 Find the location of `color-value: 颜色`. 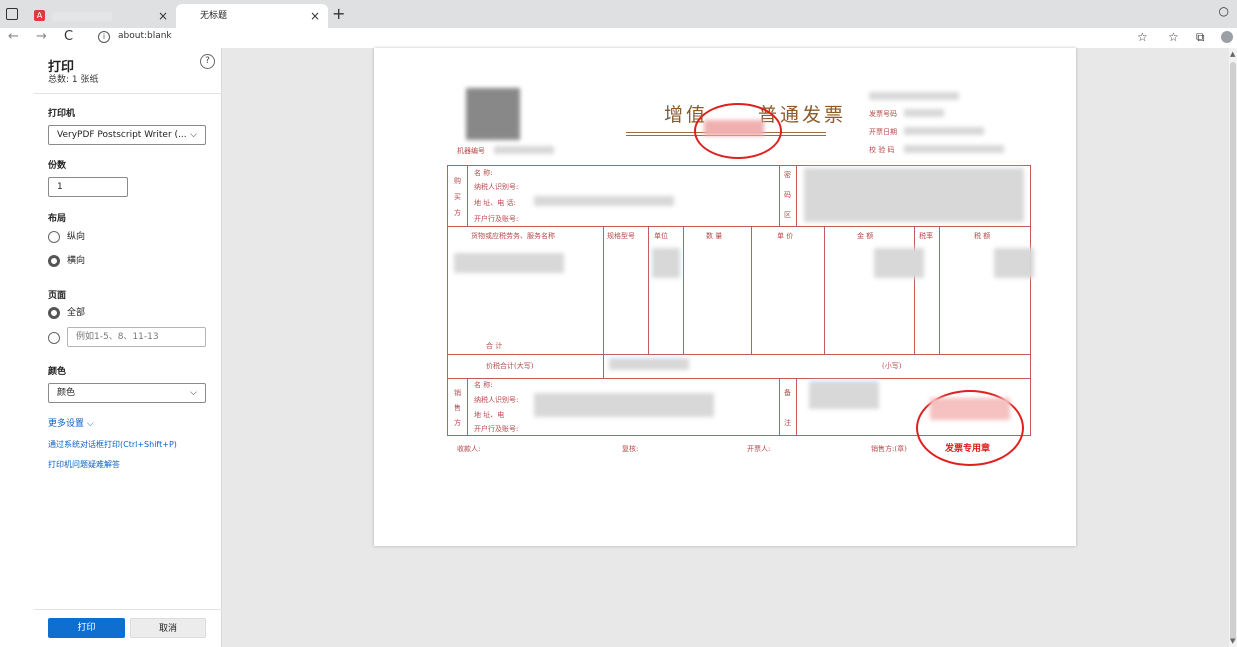

color-value: 颜色 is located at coordinates (66, 393).